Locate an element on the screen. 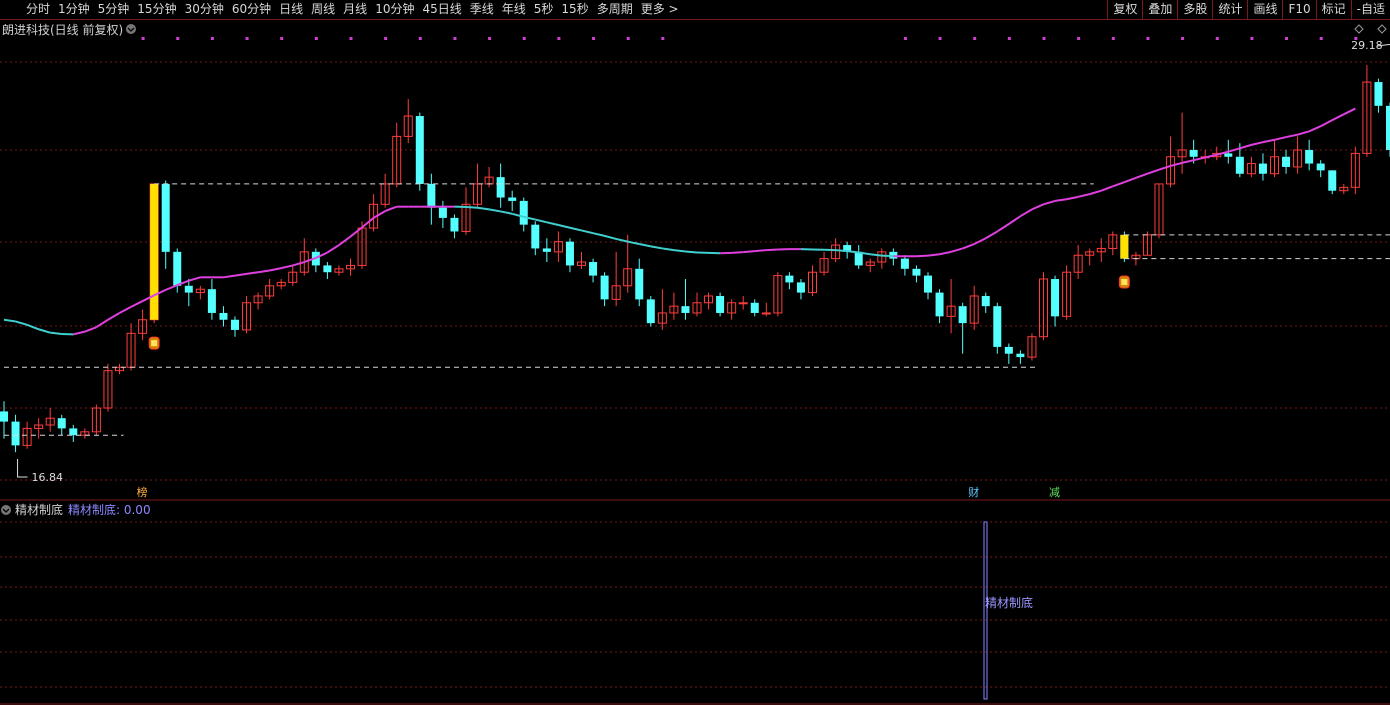 The height and width of the screenshot is (705, 1390). period-tab-10: 45日线 is located at coordinates (441, 9).